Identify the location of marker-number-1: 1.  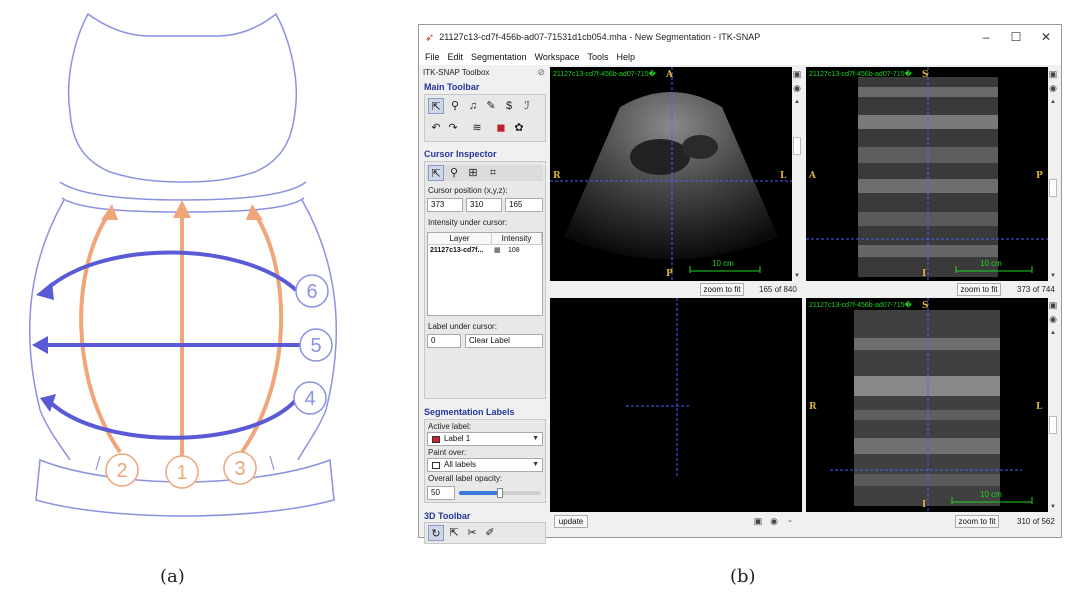
(181, 473).